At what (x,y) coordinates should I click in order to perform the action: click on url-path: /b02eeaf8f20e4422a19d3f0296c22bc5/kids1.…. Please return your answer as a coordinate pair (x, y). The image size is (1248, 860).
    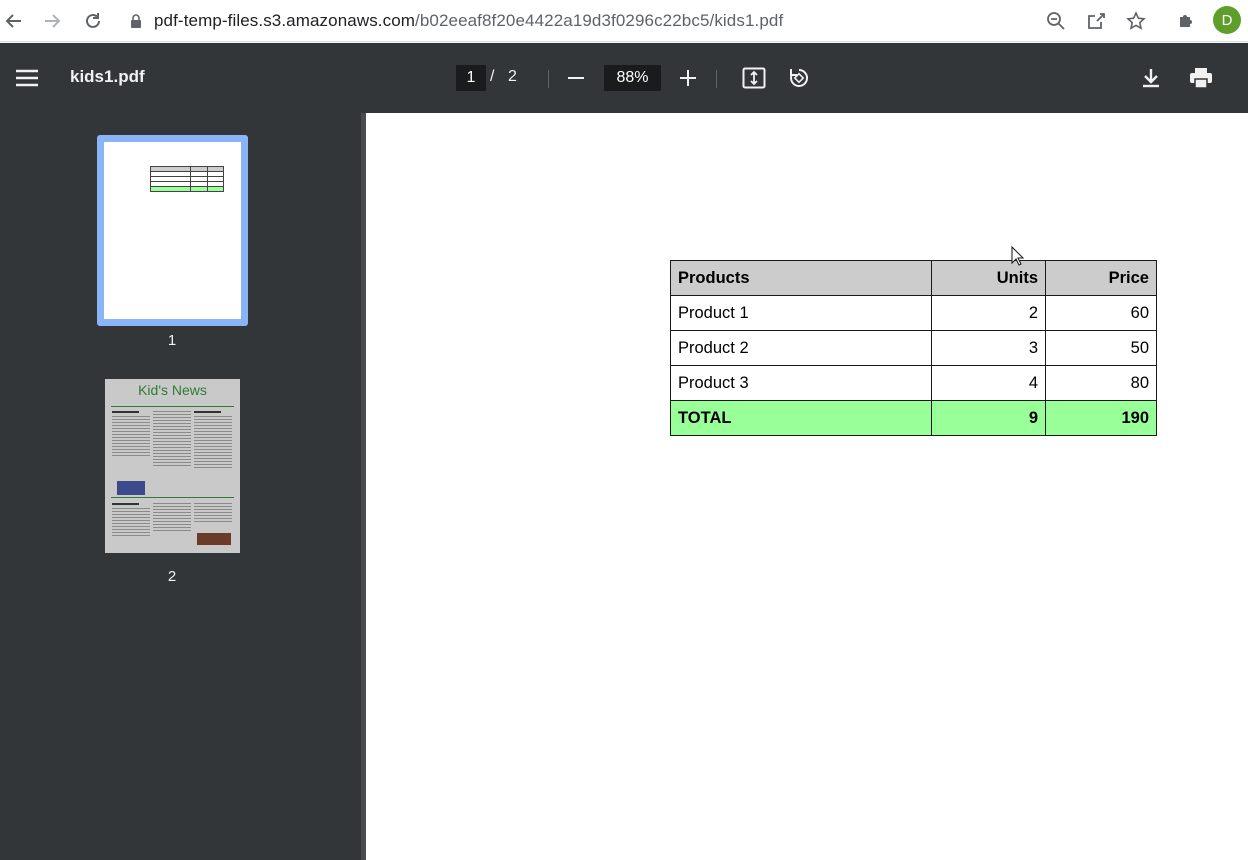
    Looking at the image, I should click on (599, 20).